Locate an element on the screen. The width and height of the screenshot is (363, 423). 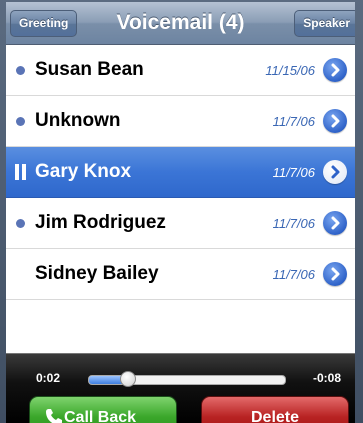
nav-bar: Greeting Voicemail (4) Speaker is located at coordinates (180, 23).